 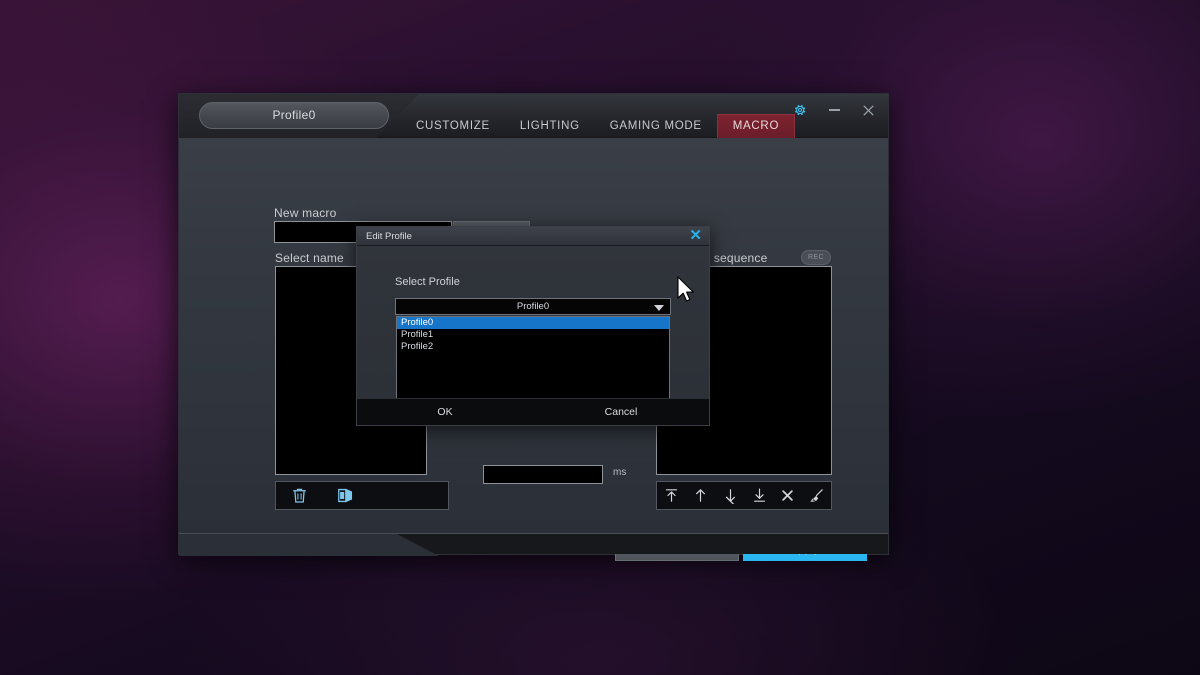 I want to click on dialog-button-bar: OK Cancel, so click(x=533, y=411).